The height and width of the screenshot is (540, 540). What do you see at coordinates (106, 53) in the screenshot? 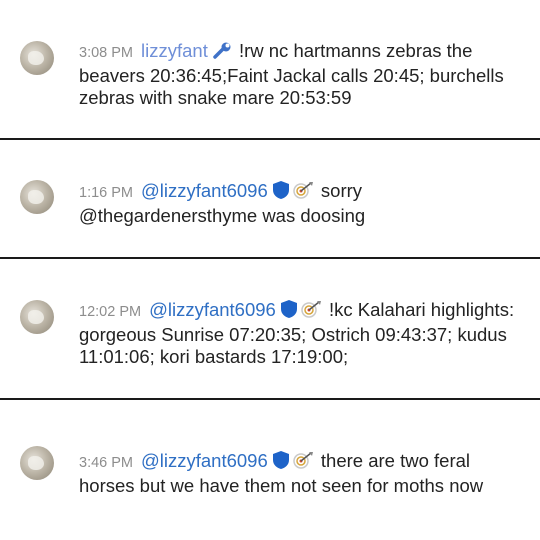
I see `timestamp: 3:08 PM` at bounding box center [106, 53].